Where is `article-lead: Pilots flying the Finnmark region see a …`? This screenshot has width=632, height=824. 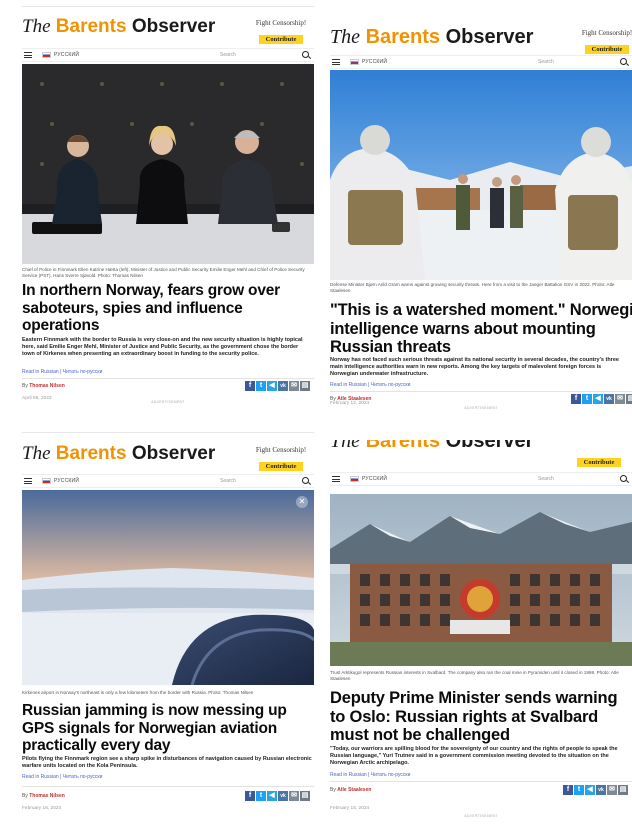 article-lead: Pilots flying the Finnmark region see a … is located at coordinates (167, 762).